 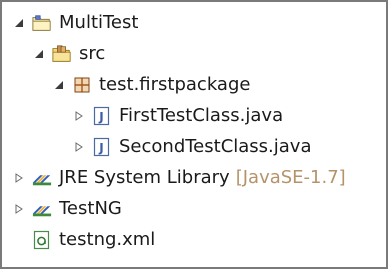 I want to click on tree-item-test-firstpackage: test.firstpackage, so click(x=151, y=85).